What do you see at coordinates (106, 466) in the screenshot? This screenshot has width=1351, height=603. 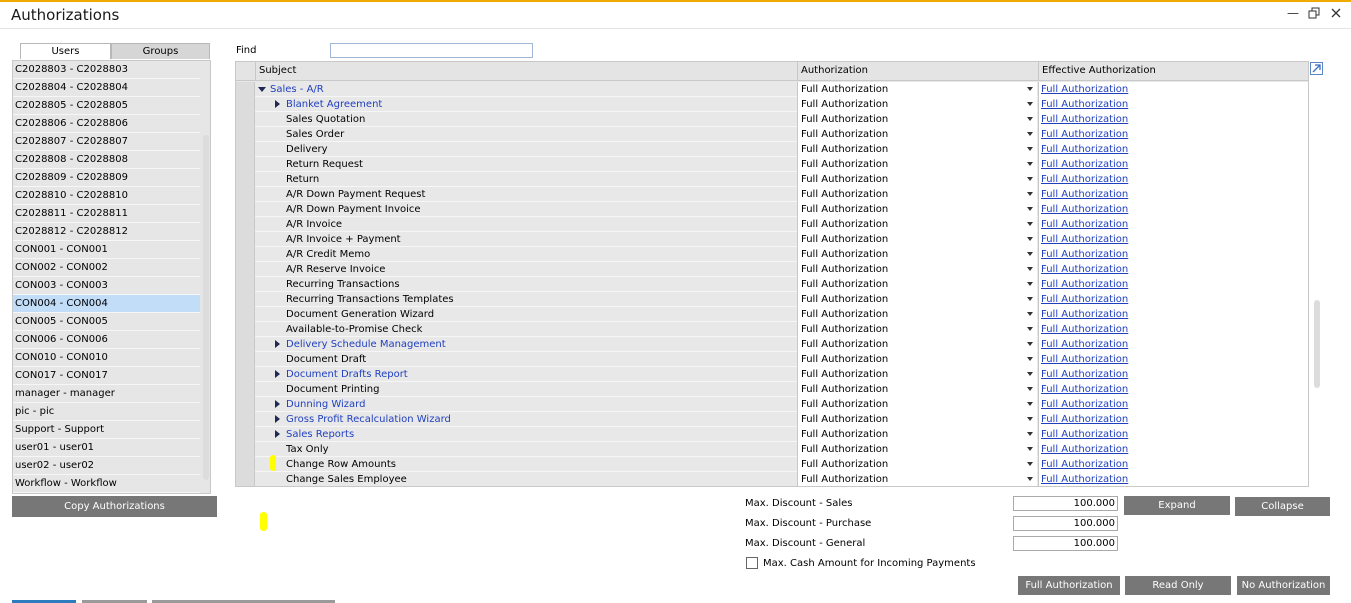 I see `user-list-item: user02 - user02` at bounding box center [106, 466].